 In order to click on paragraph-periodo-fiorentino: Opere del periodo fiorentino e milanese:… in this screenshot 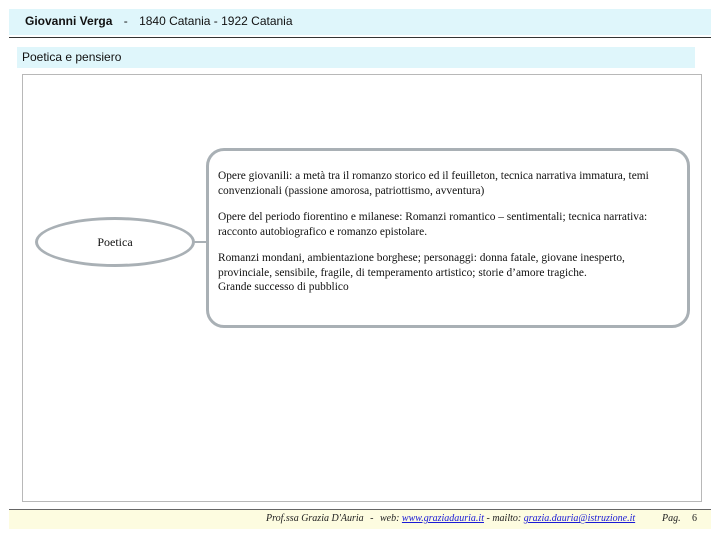, I will do `click(433, 224)`.